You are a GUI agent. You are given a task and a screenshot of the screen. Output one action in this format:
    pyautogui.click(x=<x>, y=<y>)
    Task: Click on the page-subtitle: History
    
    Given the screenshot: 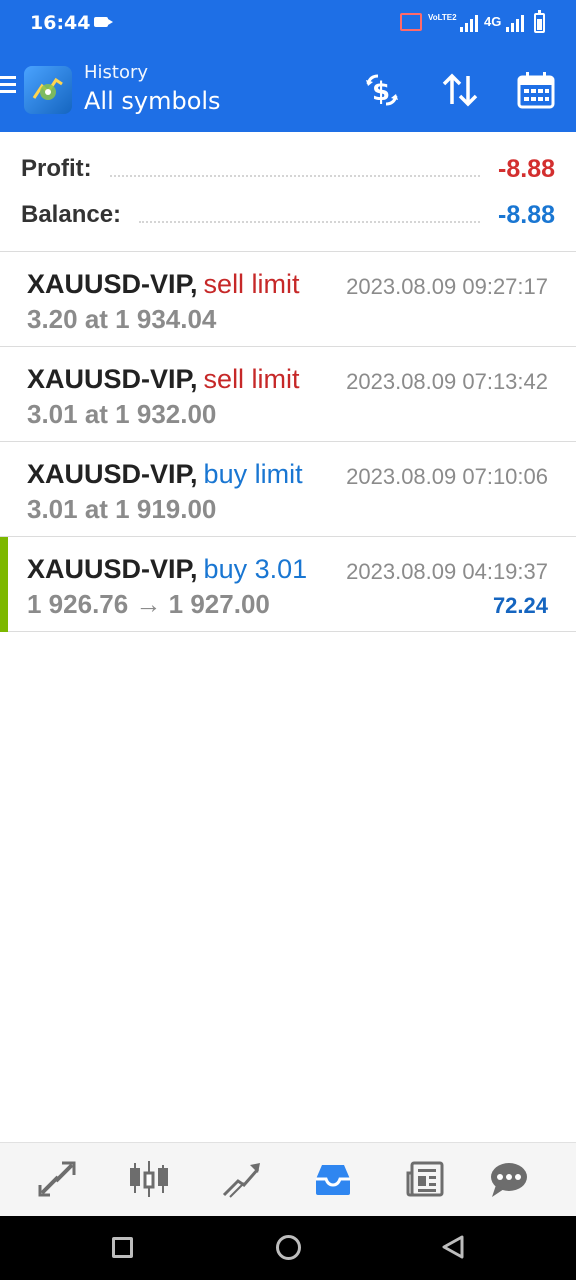 What is the action you would take?
    pyautogui.click(x=116, y=72)
    